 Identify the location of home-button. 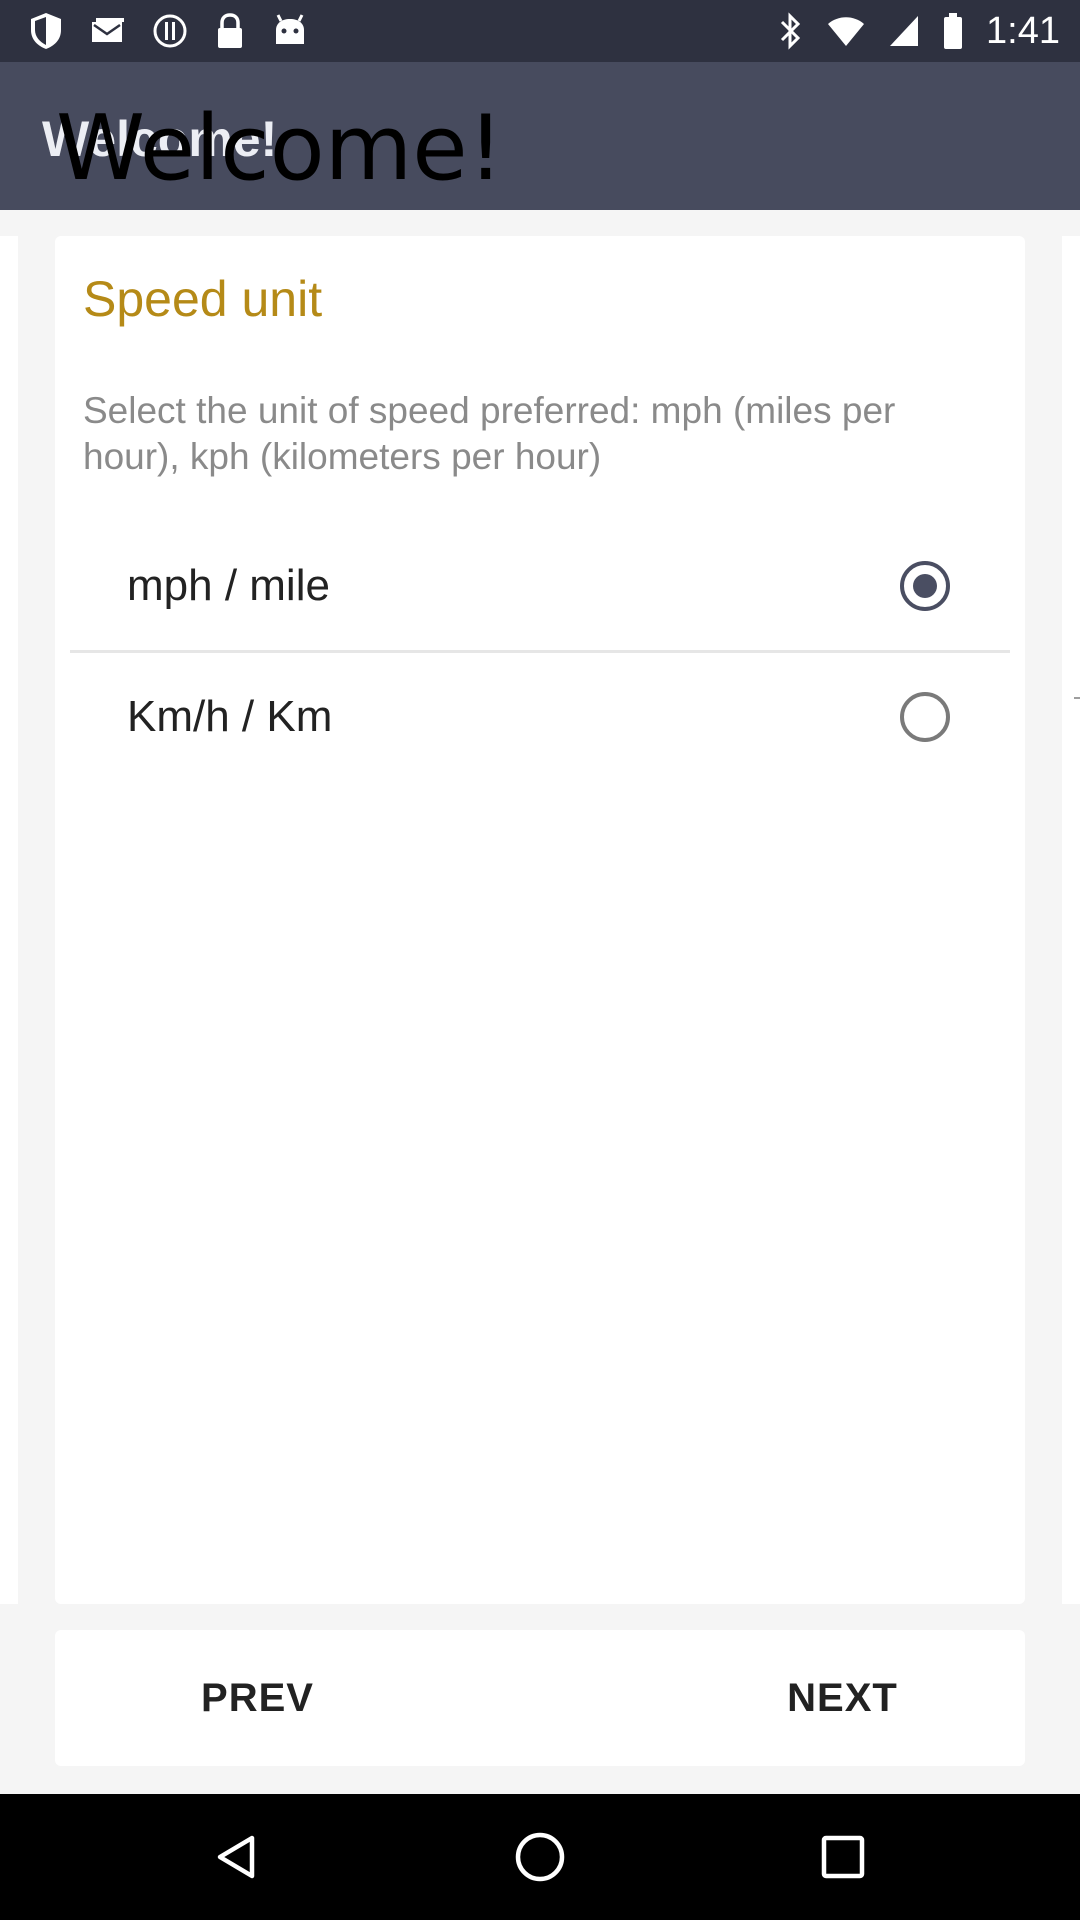
(540, 1857).